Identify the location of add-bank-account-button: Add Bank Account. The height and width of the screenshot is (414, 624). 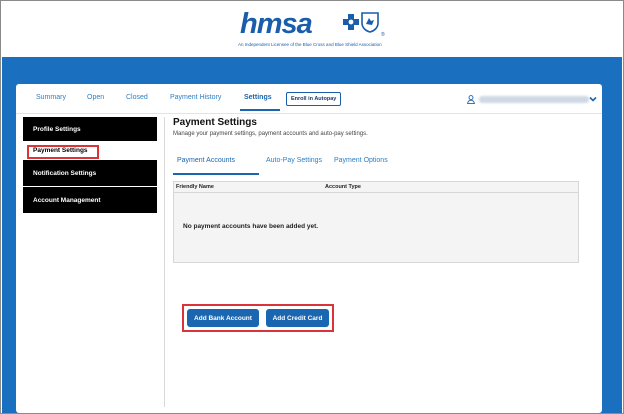
(223, 318).